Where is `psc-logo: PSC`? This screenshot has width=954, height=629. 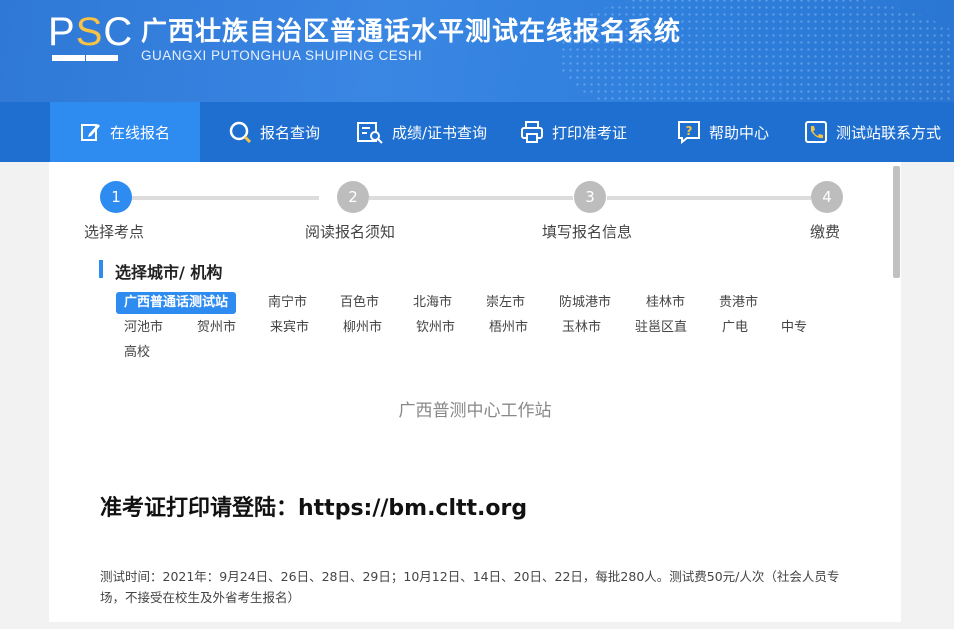 psc-logo: PSC is located at coordinates (90, 38).